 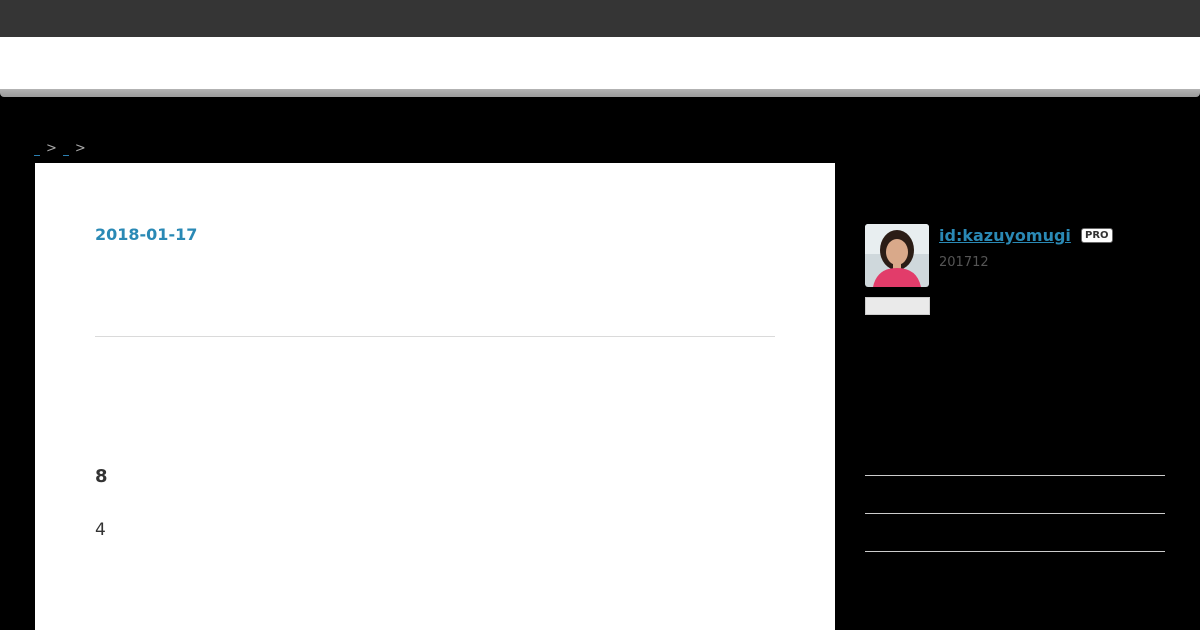 What do you see at coordinates (600, 63) in the screenshot?
I see `blog-header` at bounding box center [600, 63].